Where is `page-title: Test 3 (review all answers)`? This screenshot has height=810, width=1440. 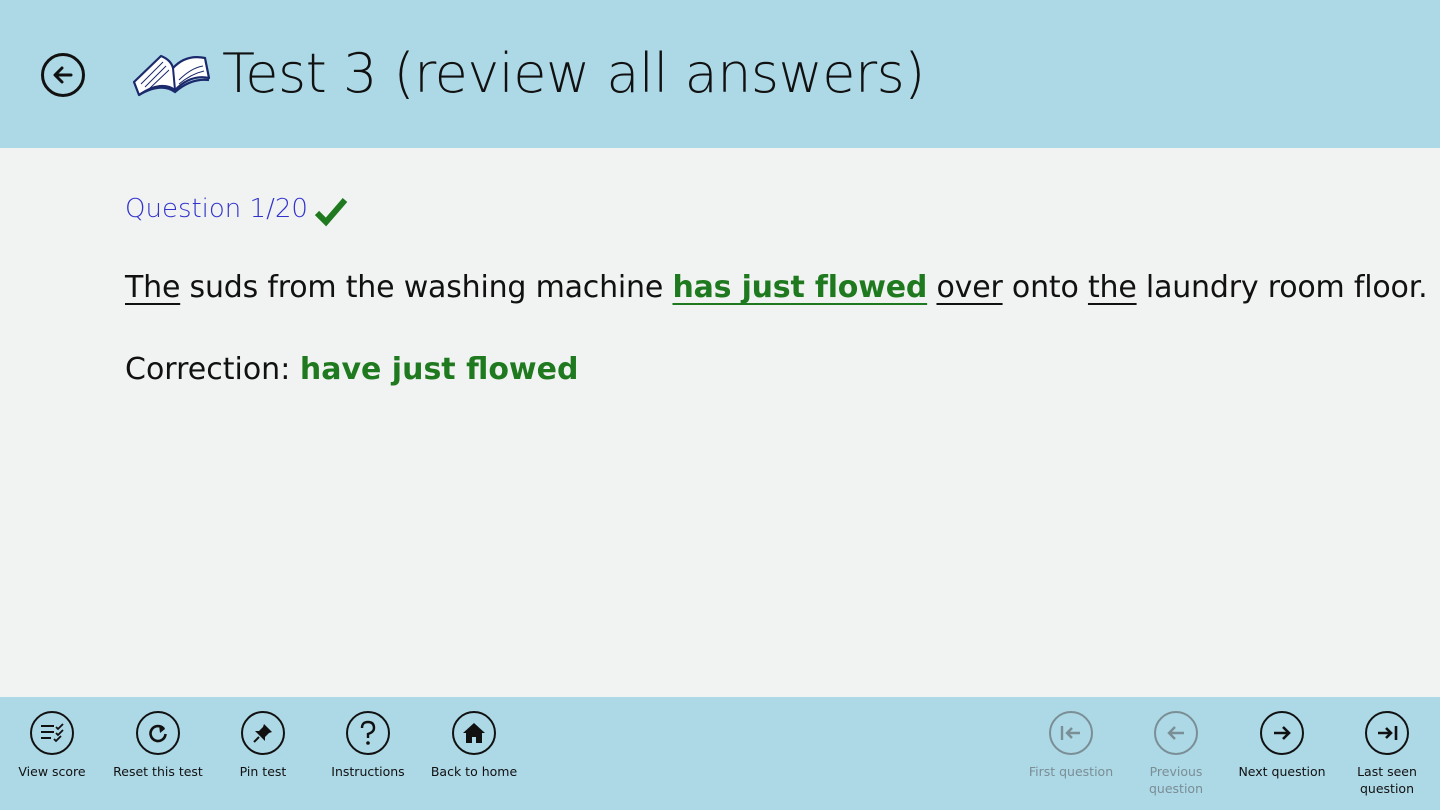
page-title: Test 3 (review all answers) is located at coordinates (573, 73).